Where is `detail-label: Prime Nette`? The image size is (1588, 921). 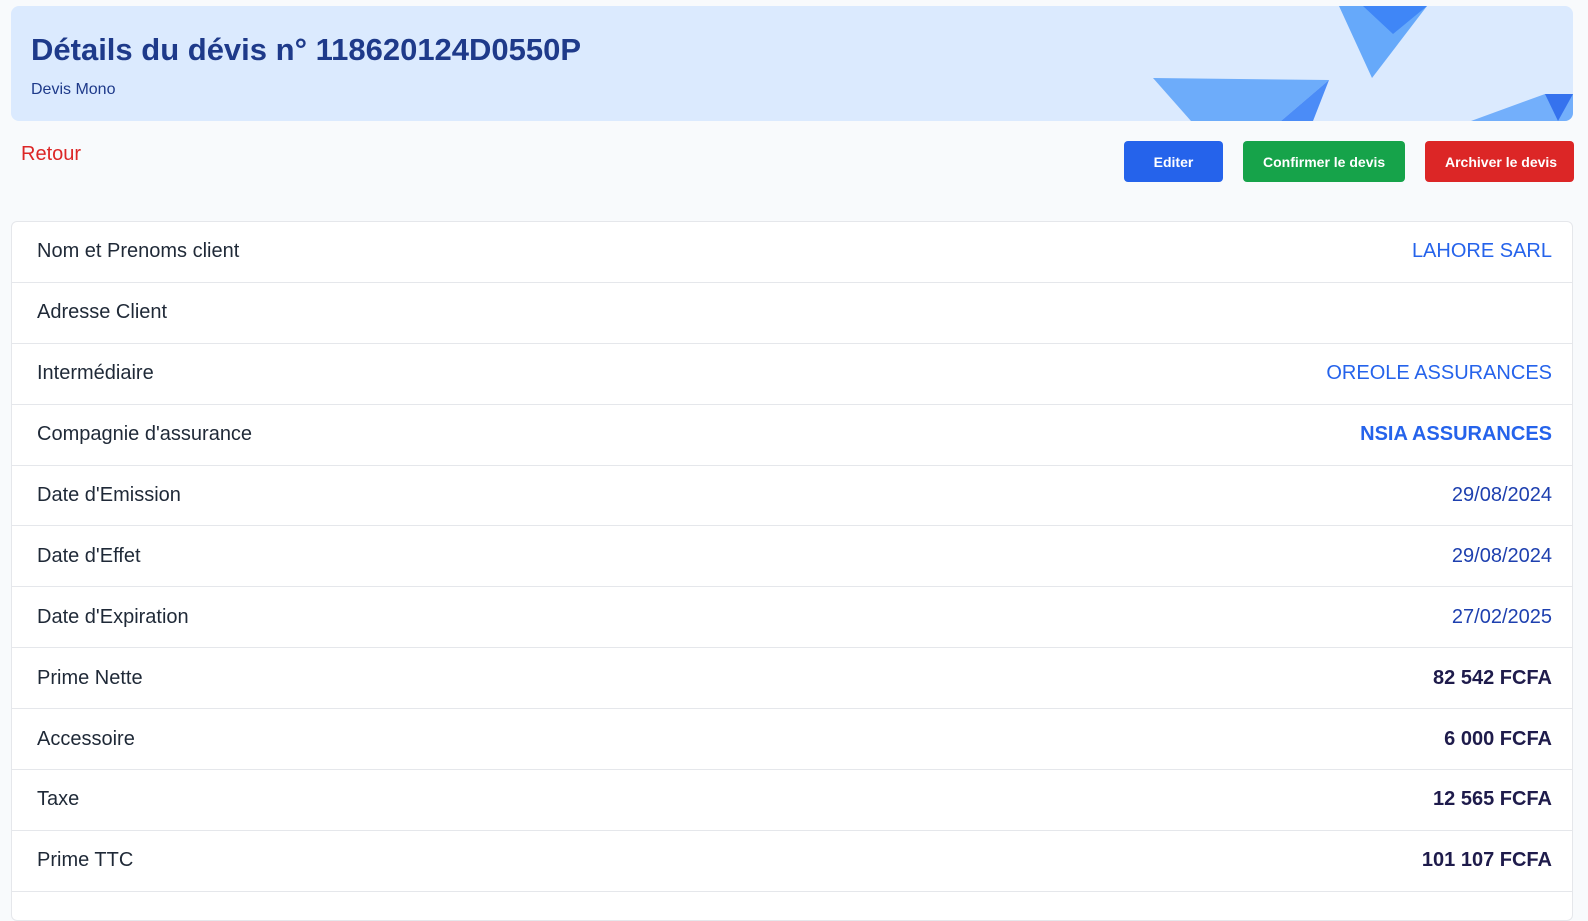 detail-label: Prime Nette is located at coordinates (90, 677).